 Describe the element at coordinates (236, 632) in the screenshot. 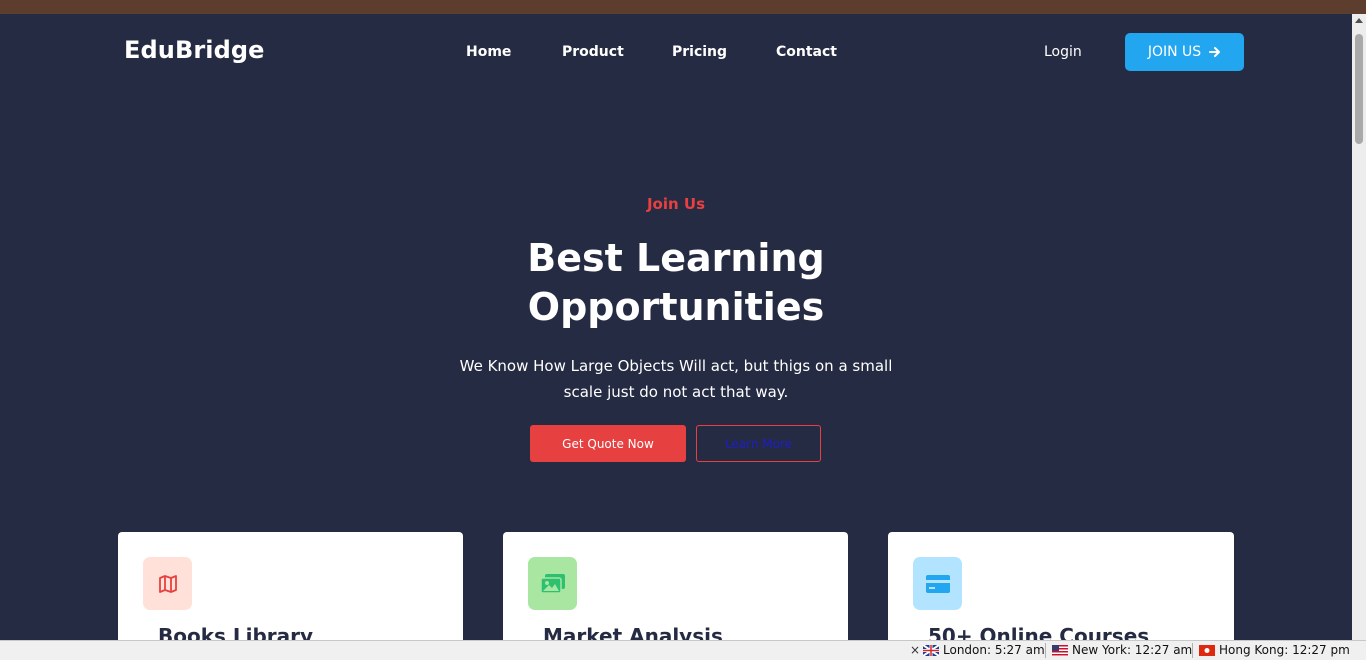

I see `card-title: Books Library` at that location.